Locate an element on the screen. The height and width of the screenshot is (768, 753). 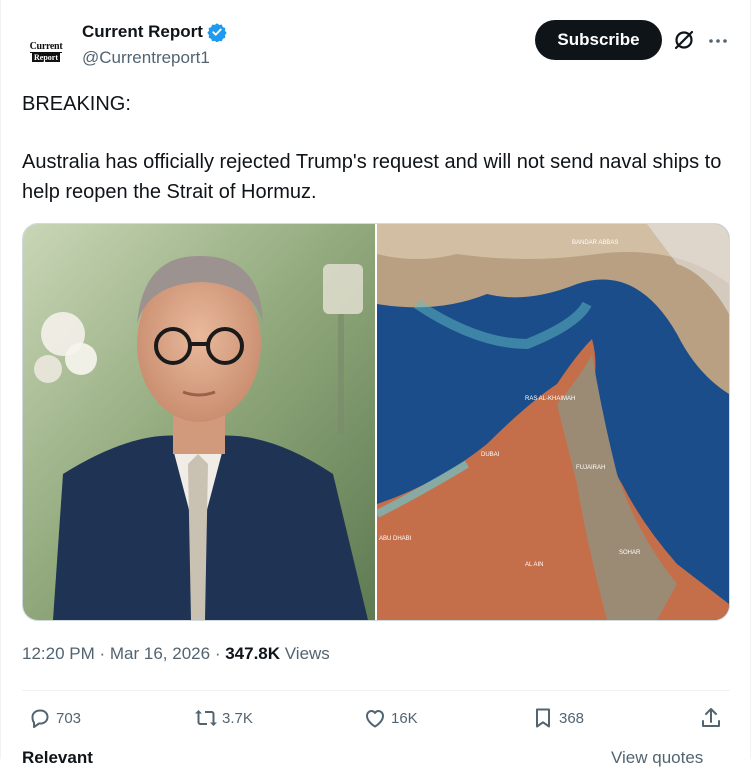
sort-relevant-dropdown: Relevant is located at coordinates (57, 758).